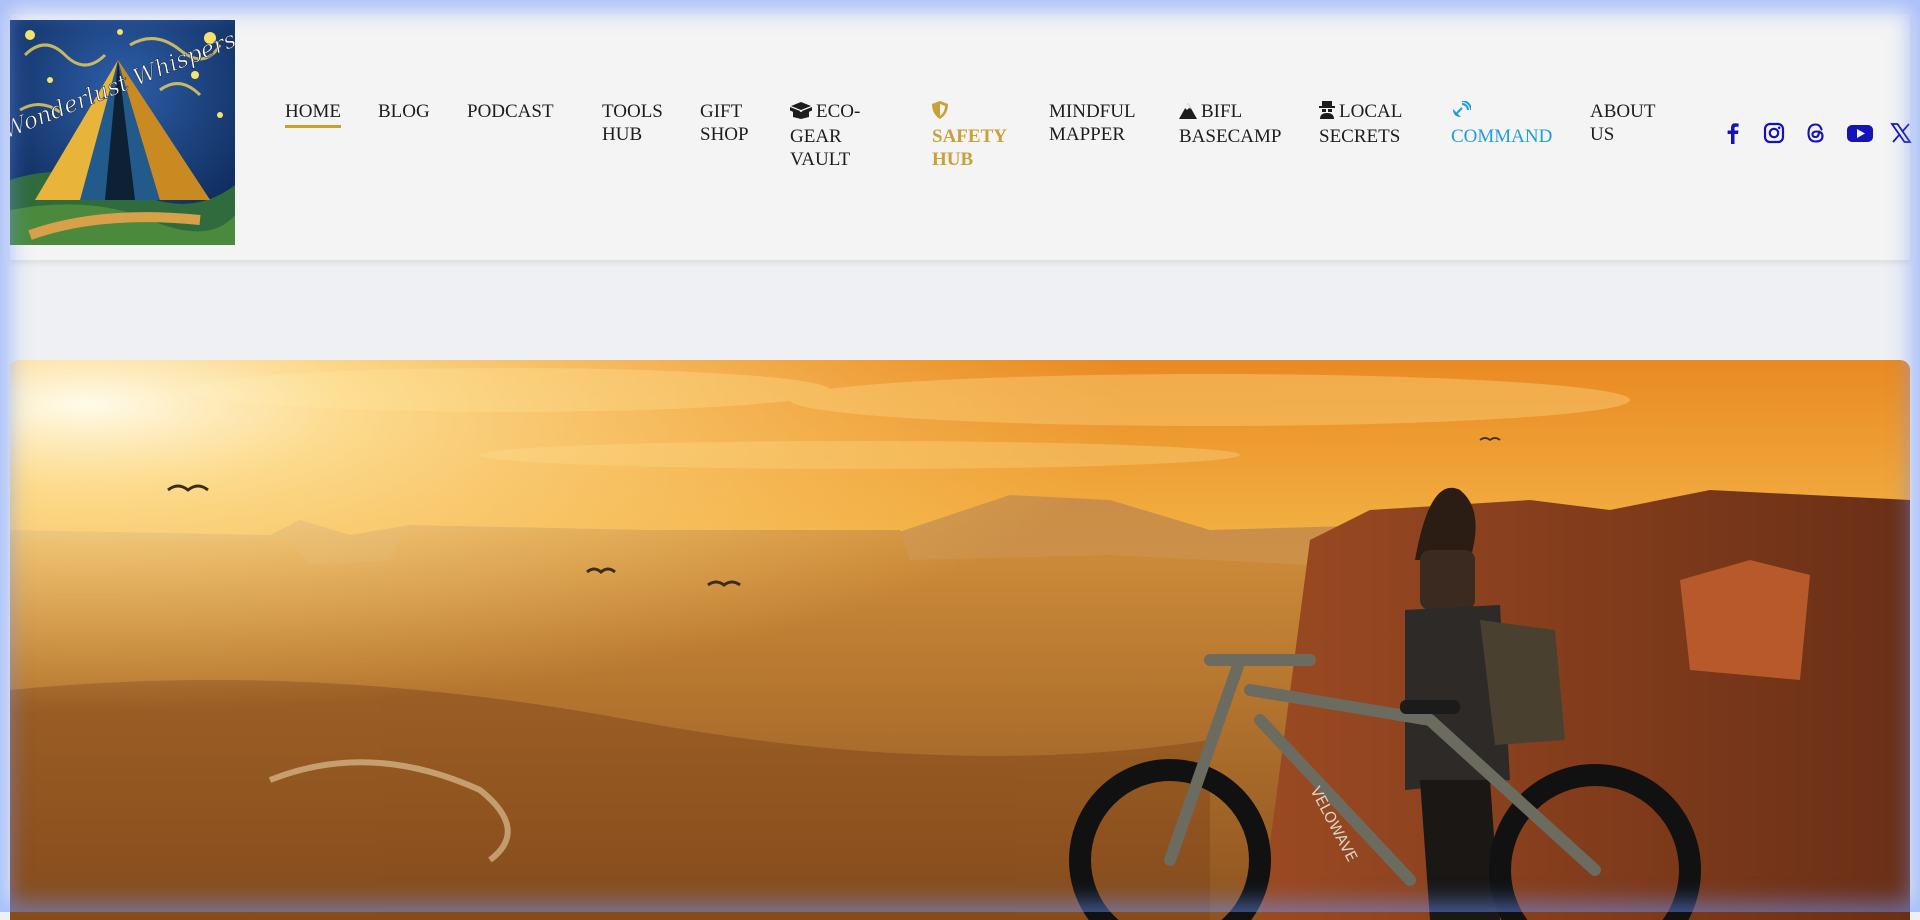  What do you see at coordinates (1092, 111) in the screenshot?
I see `nav-label: MINDFUL` at bounding box center [1092, 111].